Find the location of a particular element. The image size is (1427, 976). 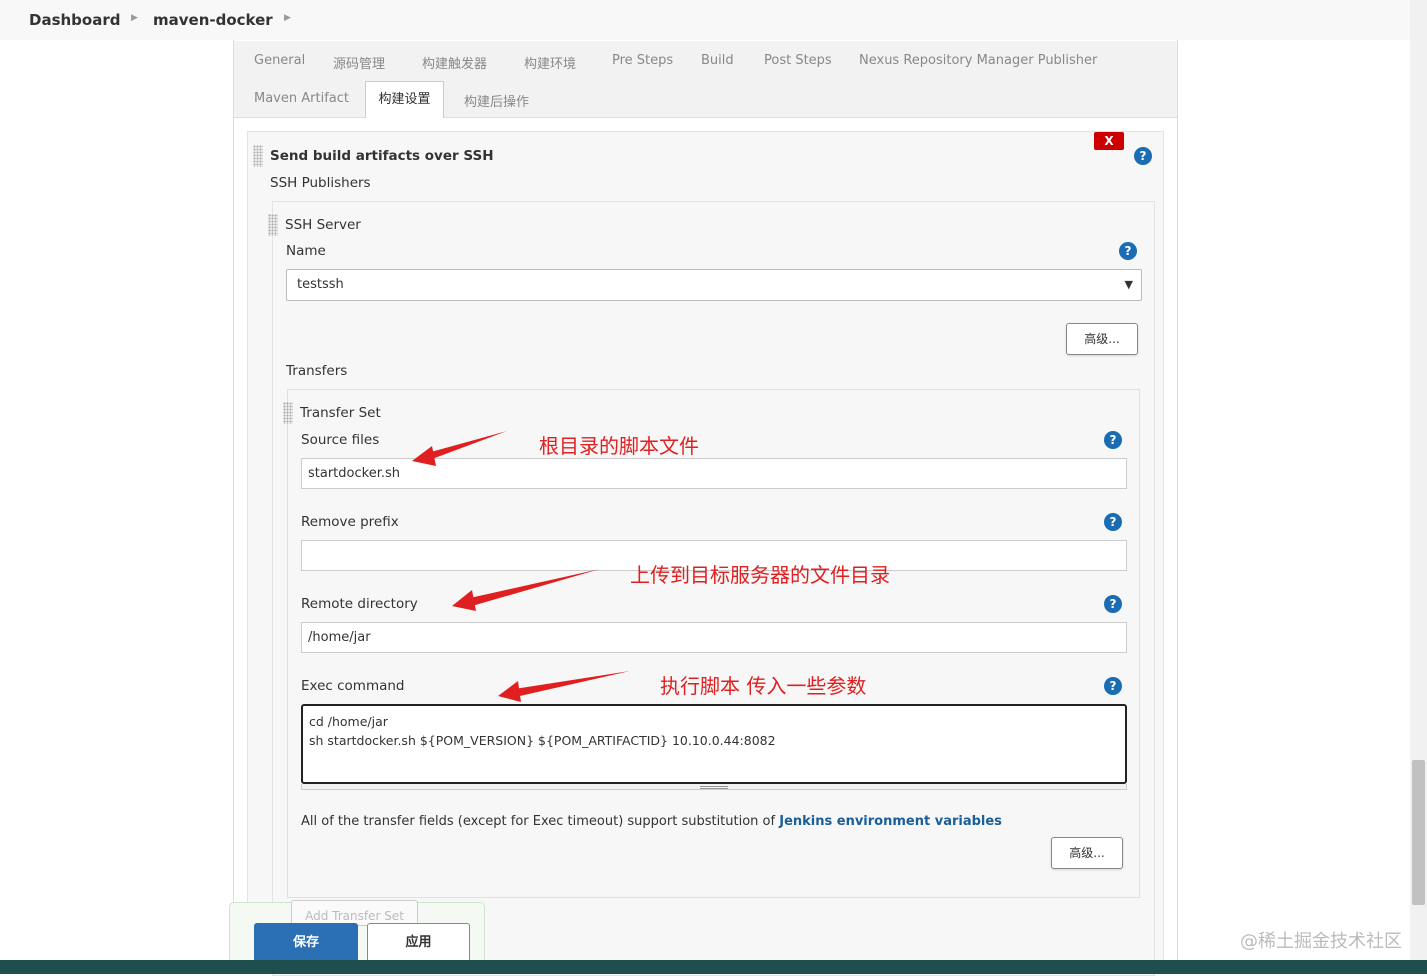

annotation-source: 根目录的脚本文件 is located at coordinates (619, 446).